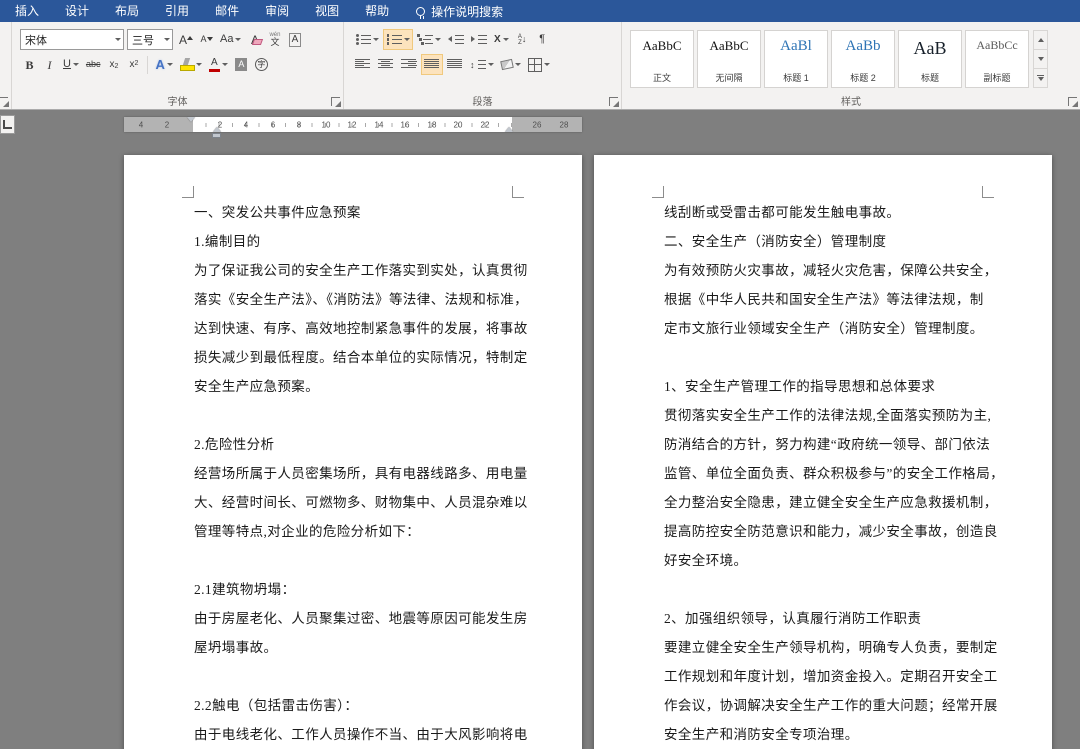  Describe the element at coordinates (360, 618) in the screenshot. I see `text-line: 由于房屋老化、人员聚集过密、地震等原因可能发生房` at that location.